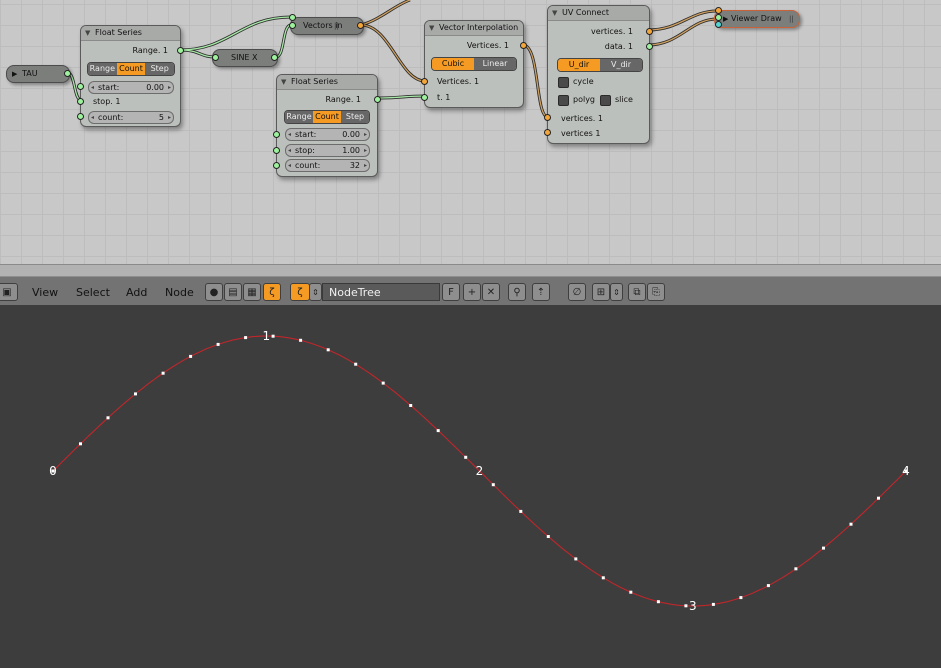 The image size is (941, 668). Describe the element at coordinates (9, 292) in the screenshot. I see `editor-type-icon: ▣` at that location.